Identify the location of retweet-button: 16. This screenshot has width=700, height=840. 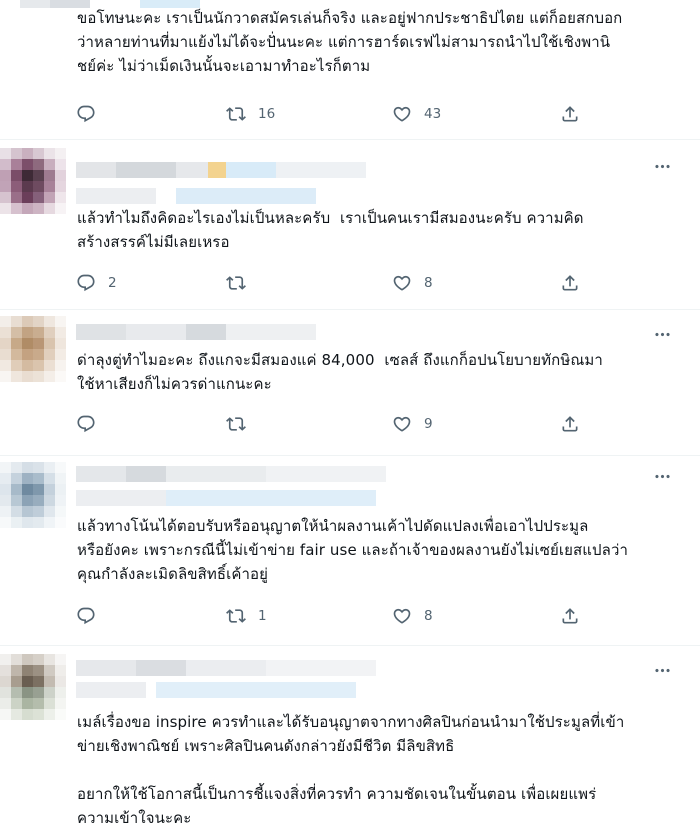
(250, 114).